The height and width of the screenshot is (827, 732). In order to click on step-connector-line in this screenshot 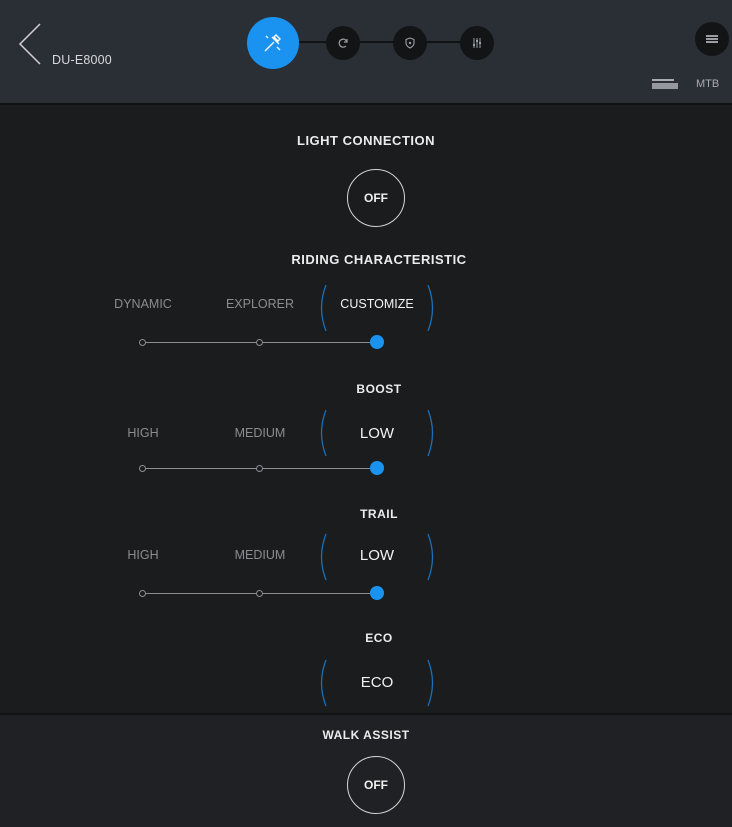, I will do `click(387, 42)`.